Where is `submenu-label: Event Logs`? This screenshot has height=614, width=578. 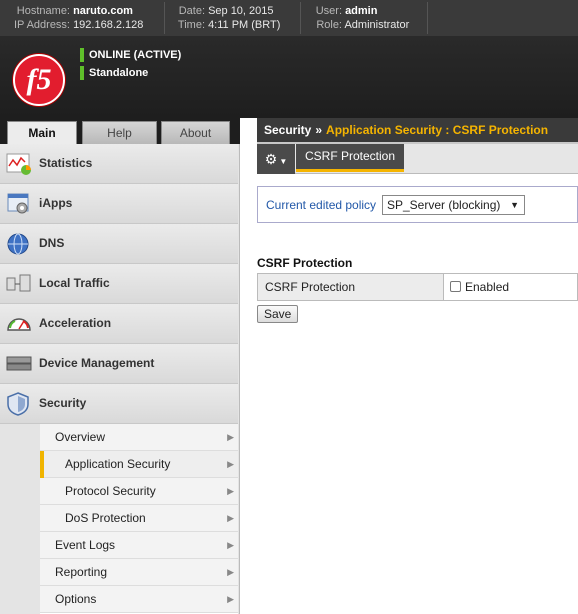
submenu-label: Event Logs is located at coordinates (85, 545).